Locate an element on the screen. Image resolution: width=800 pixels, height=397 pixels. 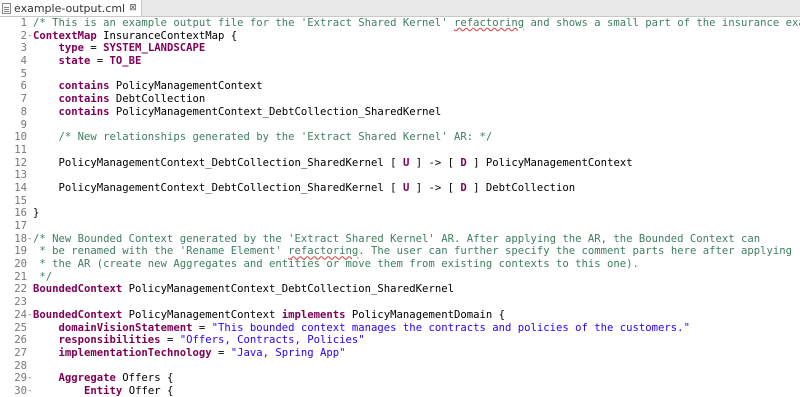
code-text: Entity Offer { is located at coordinates (103, 391).